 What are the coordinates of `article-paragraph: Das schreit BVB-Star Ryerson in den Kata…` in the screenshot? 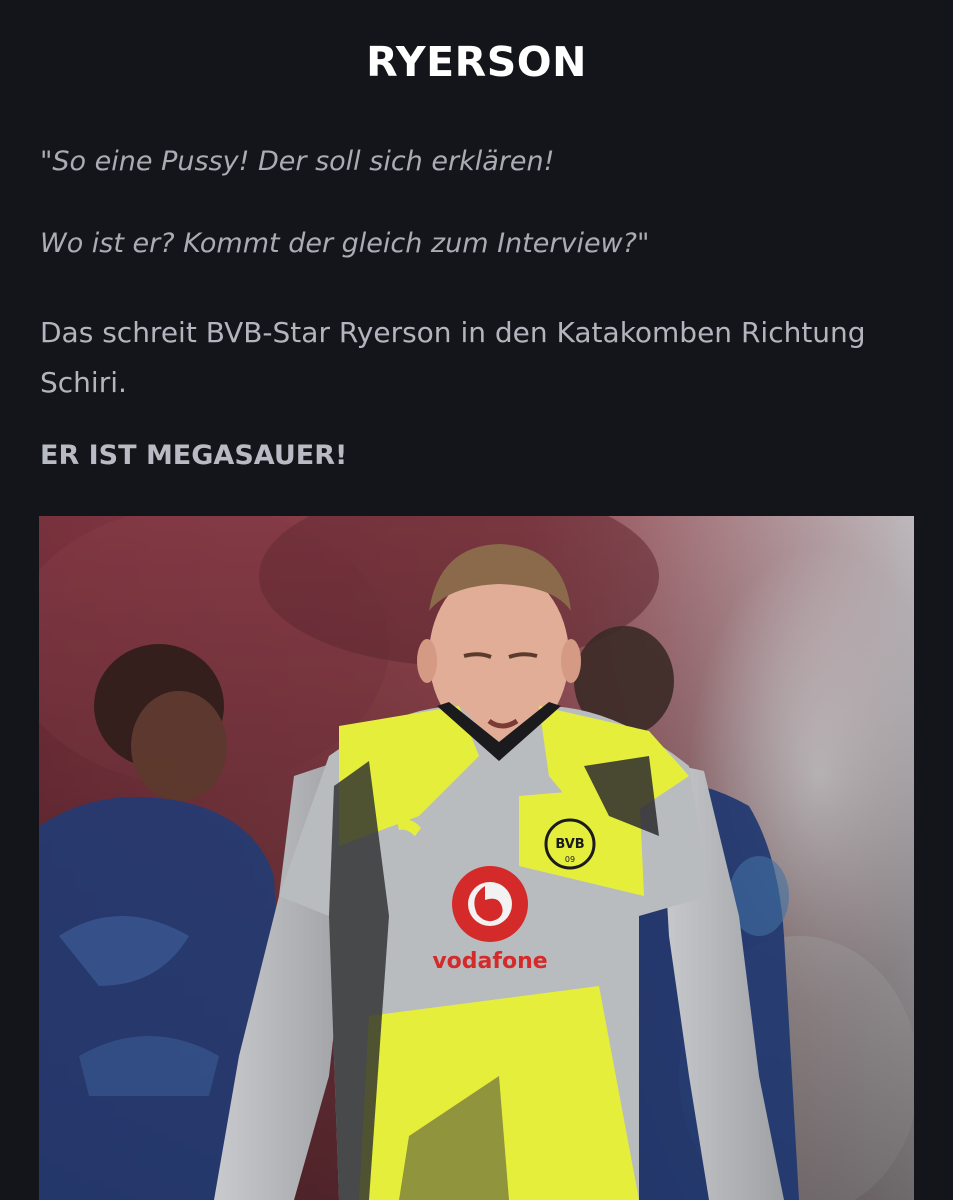 It's located at (453, 357).